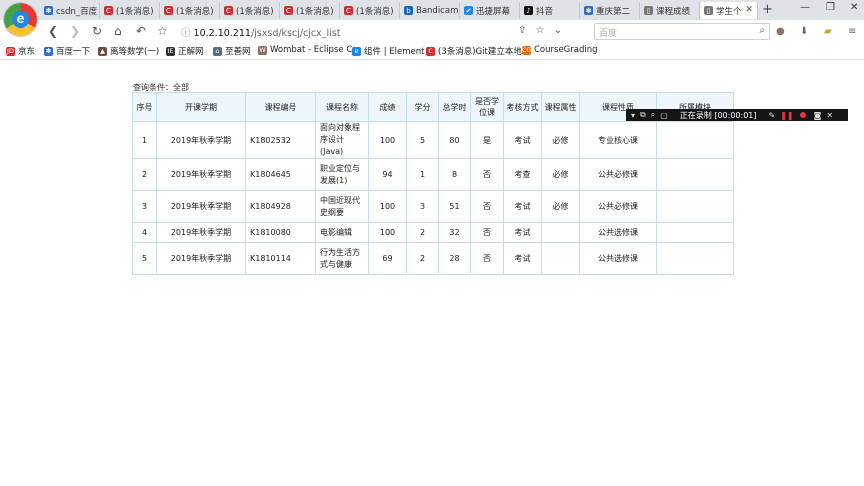  What do you see at coordinates (828, 31) in the screenshot?
I see `folder-icon: ▰` at bounding box center [828, 31].